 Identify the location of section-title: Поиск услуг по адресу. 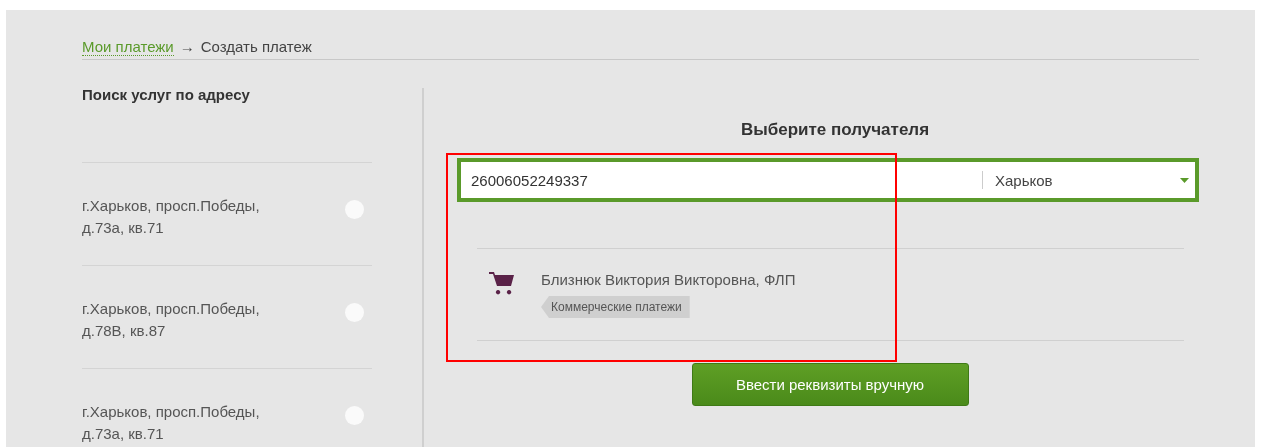
(166, 95).